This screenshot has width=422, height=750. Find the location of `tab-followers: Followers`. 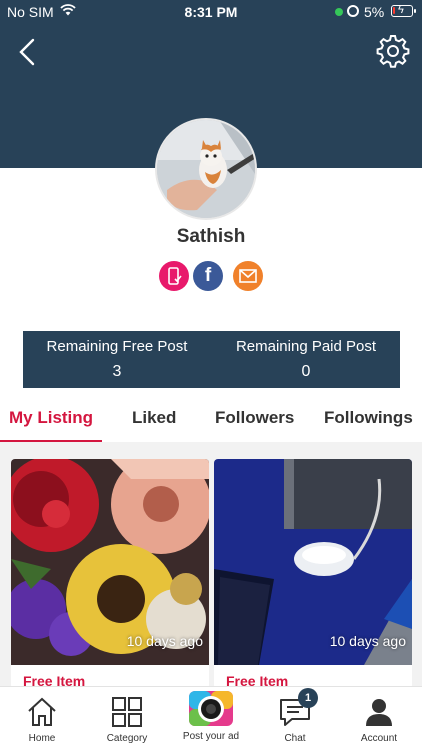

tab-followers: Followers is located at coordinates (254, 418).